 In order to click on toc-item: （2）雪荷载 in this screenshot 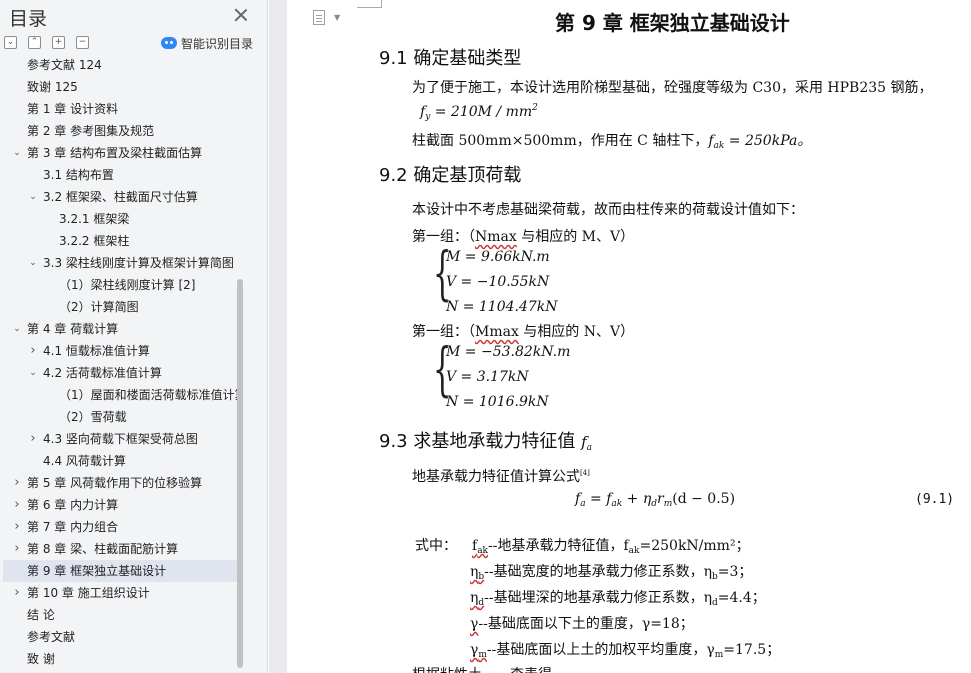, I will do `click(120, 417)`.